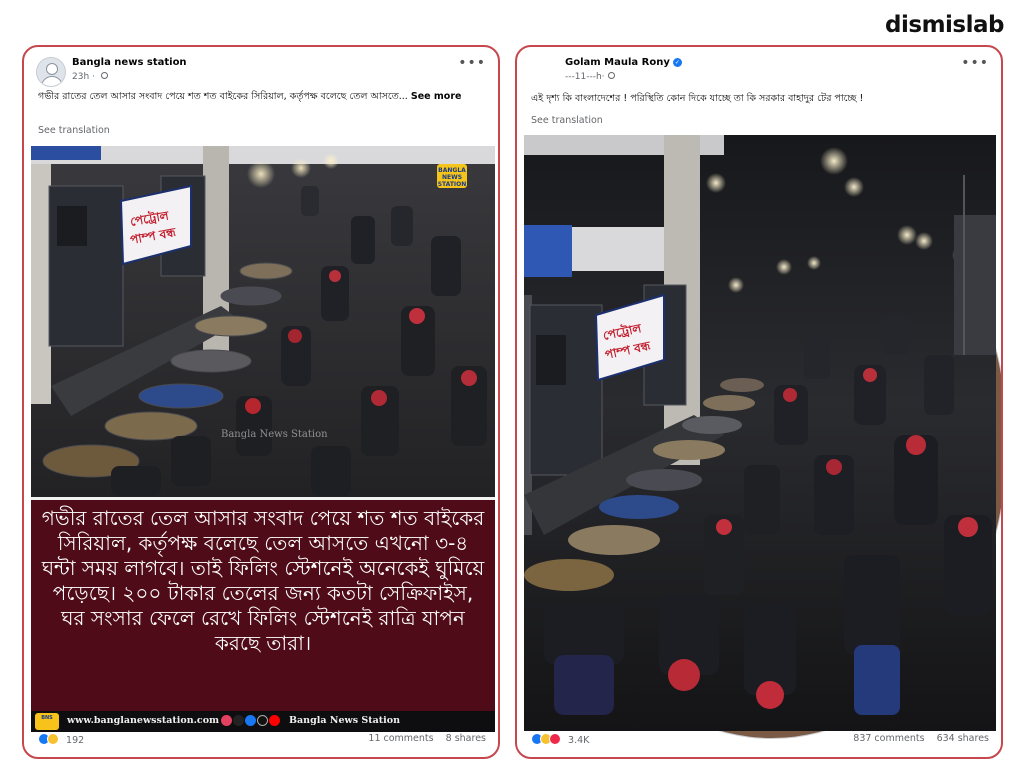 The height and width of the screenshot is (766, 1024). Describe the element at coordinates (452, 176) in the screenshot. I see `bangla-news-station-logo: BANGLA NEWS STATION` at that location.